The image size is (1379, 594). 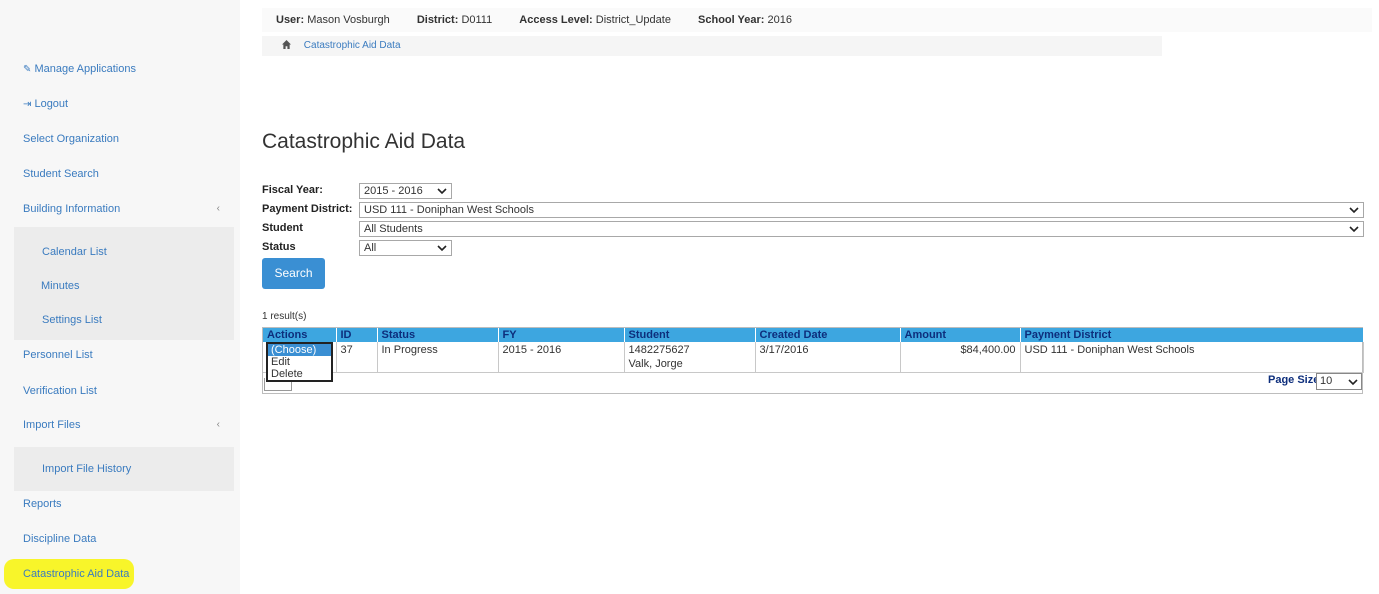 What do you see at coordinates (120, 139) in the screenshot?
I see `sidebar-item-select-organization: Select Organization` at bounding box center [120, 139].